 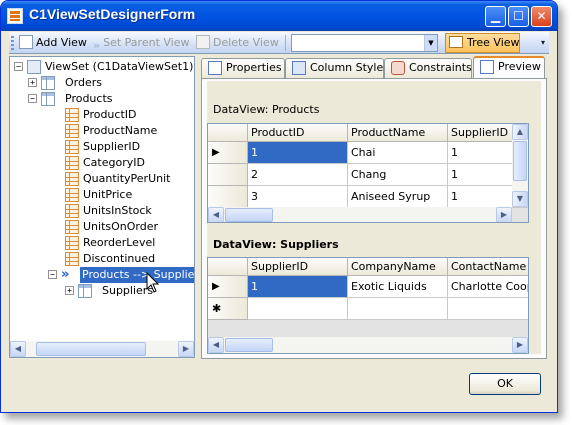 I want to click on toolbar-separator, so click(x=285, y=43).